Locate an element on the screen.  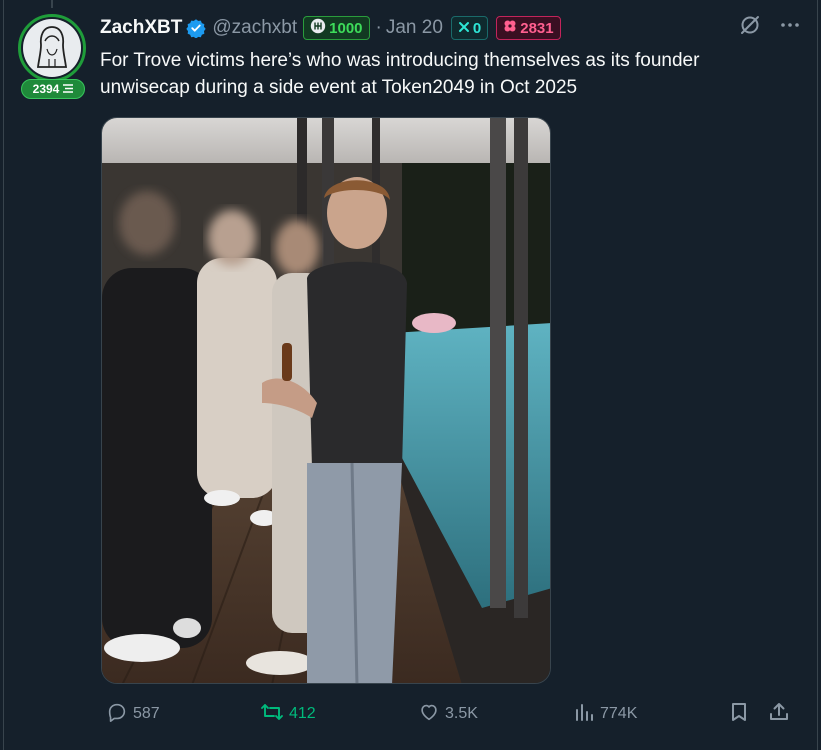
author-avatar is located at coordinates (52, 48).